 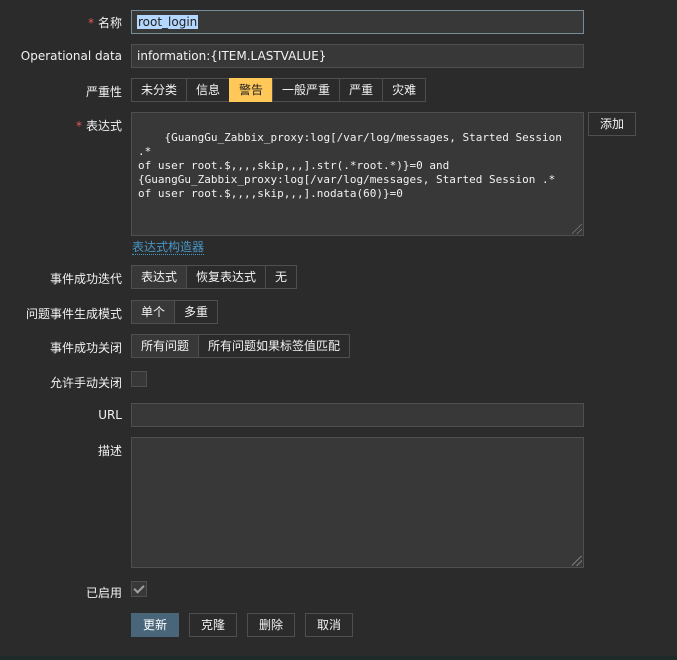 What do you see at coordinates (85, 279) in the screenshot?
I see `ok-event-label: 事件成功迭代` at bounding box center [85, 279].